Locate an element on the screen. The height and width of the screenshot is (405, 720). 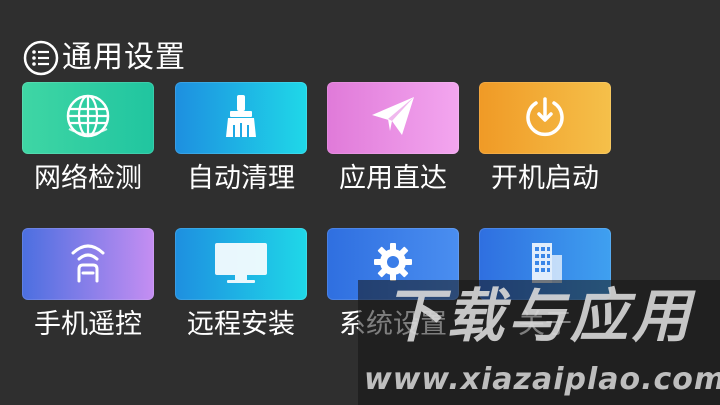
tile-label: 应用直达 is located at coordinates (393, 178).